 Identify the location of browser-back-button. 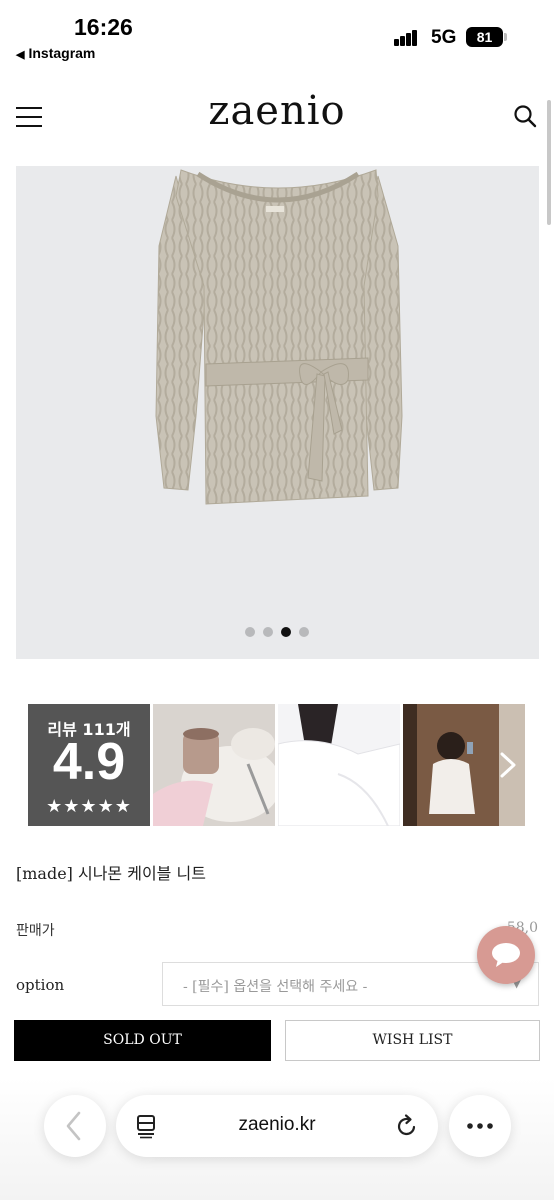
(75, 1126).